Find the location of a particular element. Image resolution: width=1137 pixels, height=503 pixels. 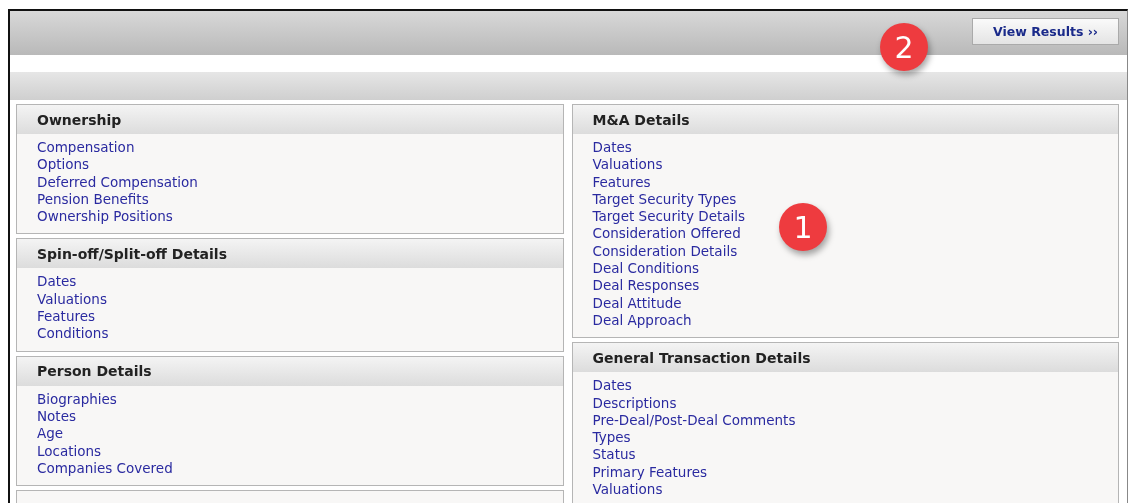

link: Pre-Deal/Post-Deal Comments is located at coordinates (694, 420).